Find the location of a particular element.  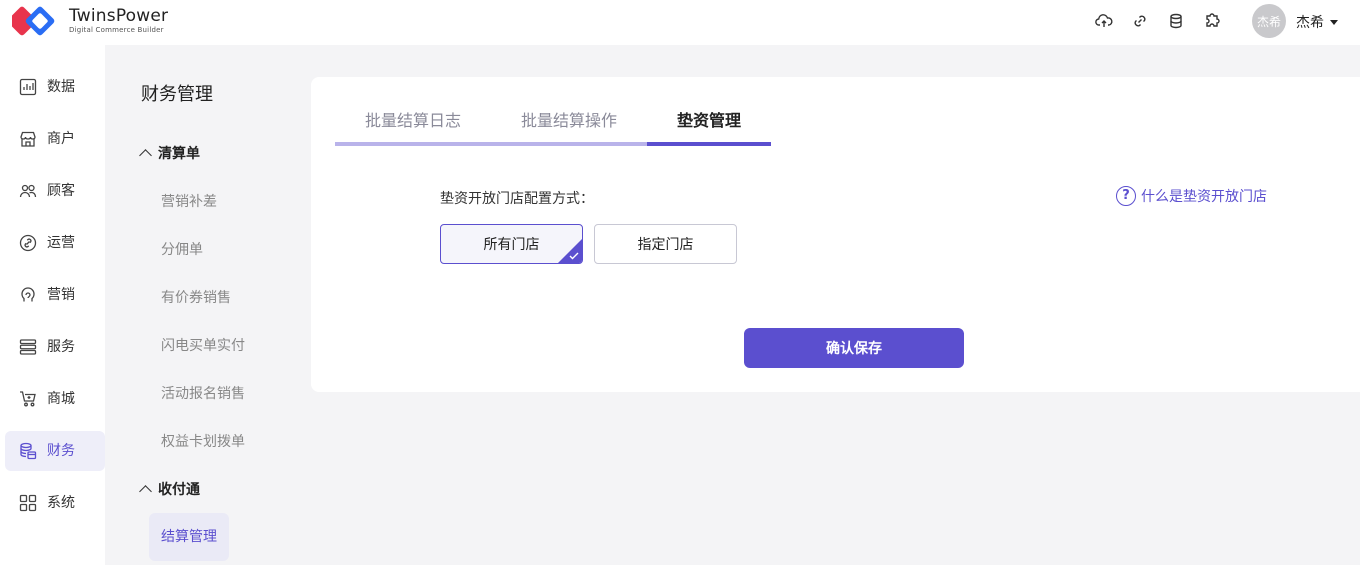

subnav-item: 营销补差 is located at coordinates (189, 201).